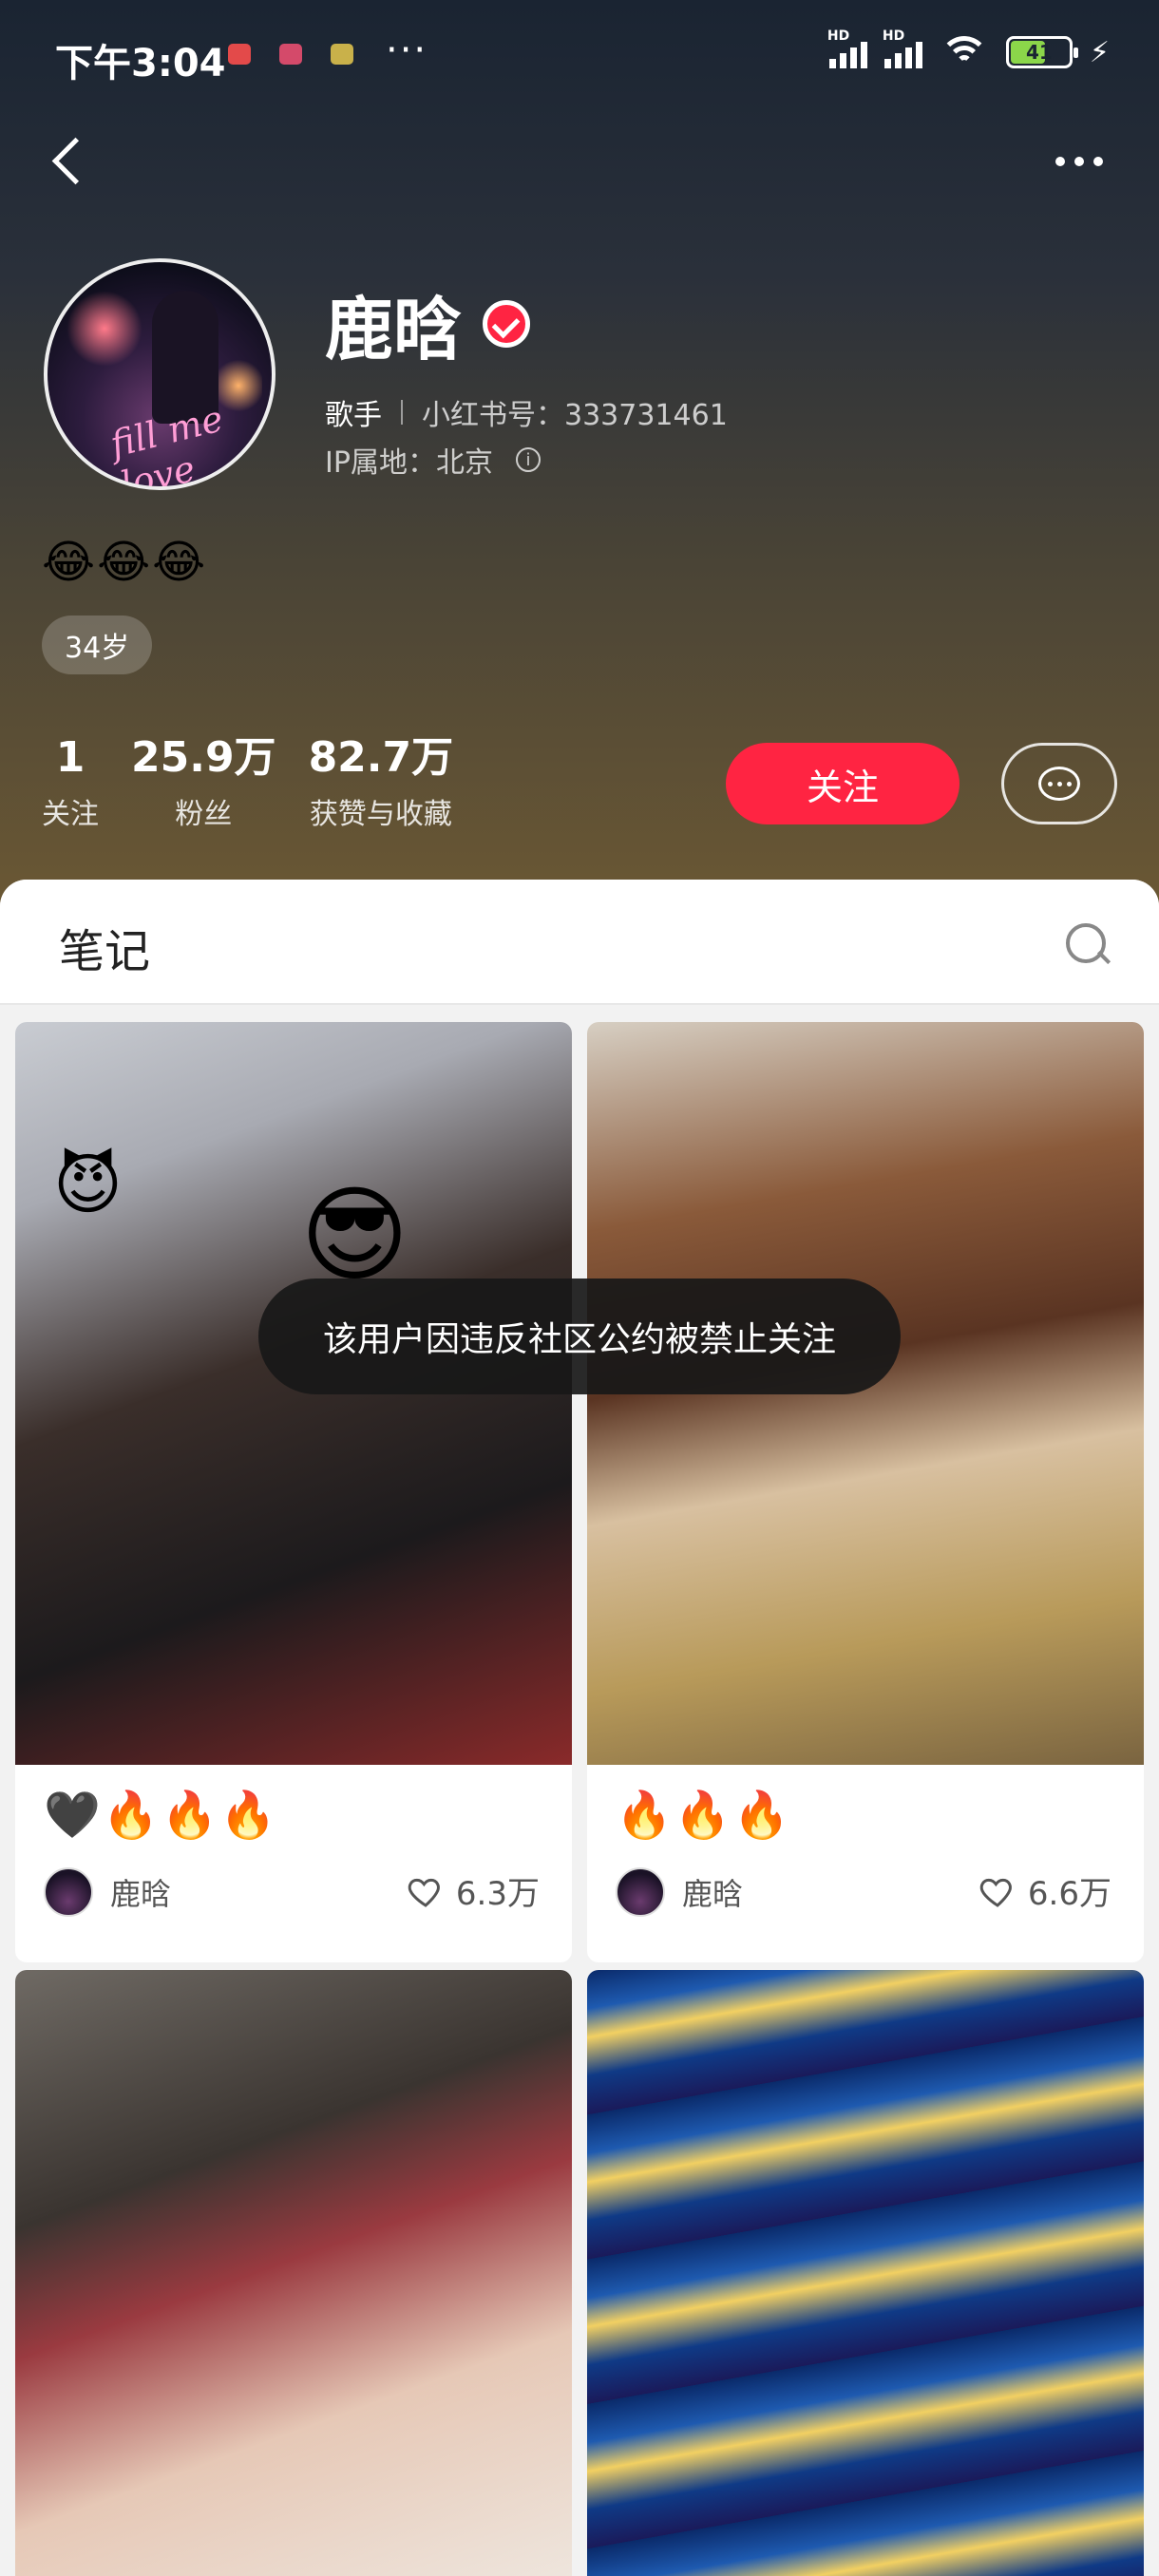 The height and width of the screenshot is (2576, 1159). What do you see at coordinates (964, 52) in the screenshot?
I see `wifi-icon` at bounding box center [964, 52].